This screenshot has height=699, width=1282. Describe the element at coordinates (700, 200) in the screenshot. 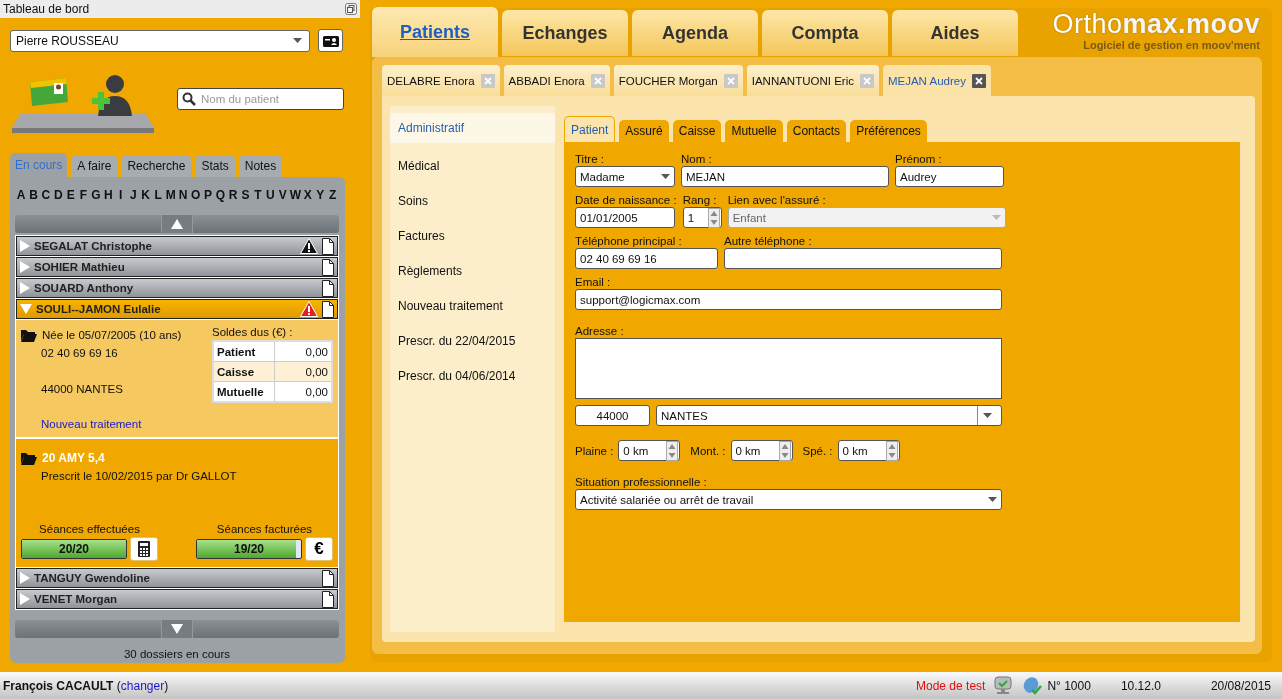

I see `field-label: Rang :` at that location.